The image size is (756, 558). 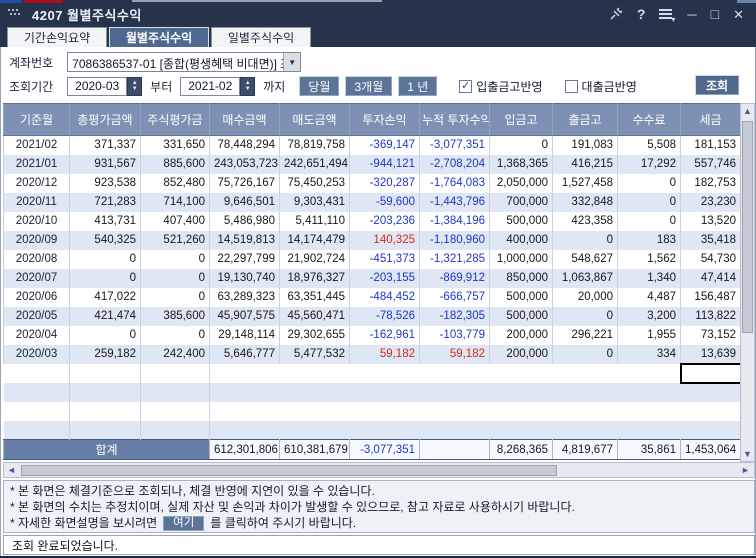 What do you see at coordinates (248, 86) in the screenshot?
I see `date-to-spinner: ▲ ▼` at bounding box center [248, 86].